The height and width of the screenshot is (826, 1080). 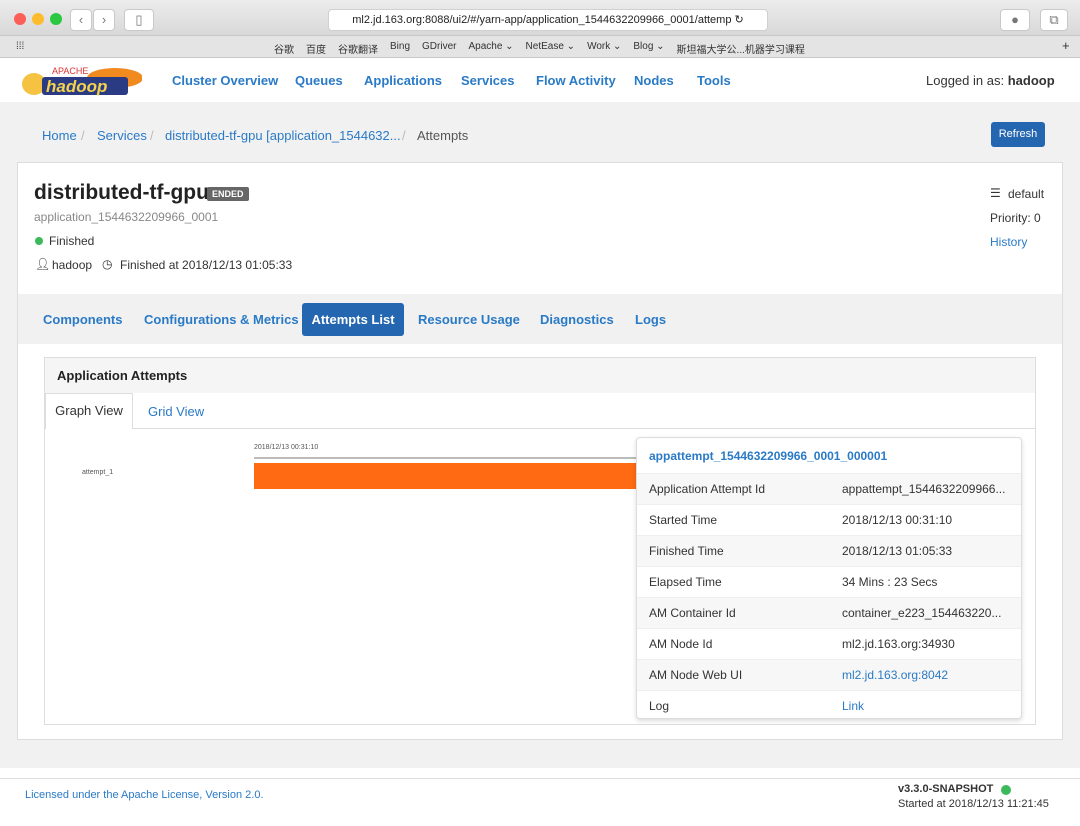 What do you see at coordinates (72, 265) in the screenshot?
I see `app-user: hadoop` at bounding box center [72, 265].